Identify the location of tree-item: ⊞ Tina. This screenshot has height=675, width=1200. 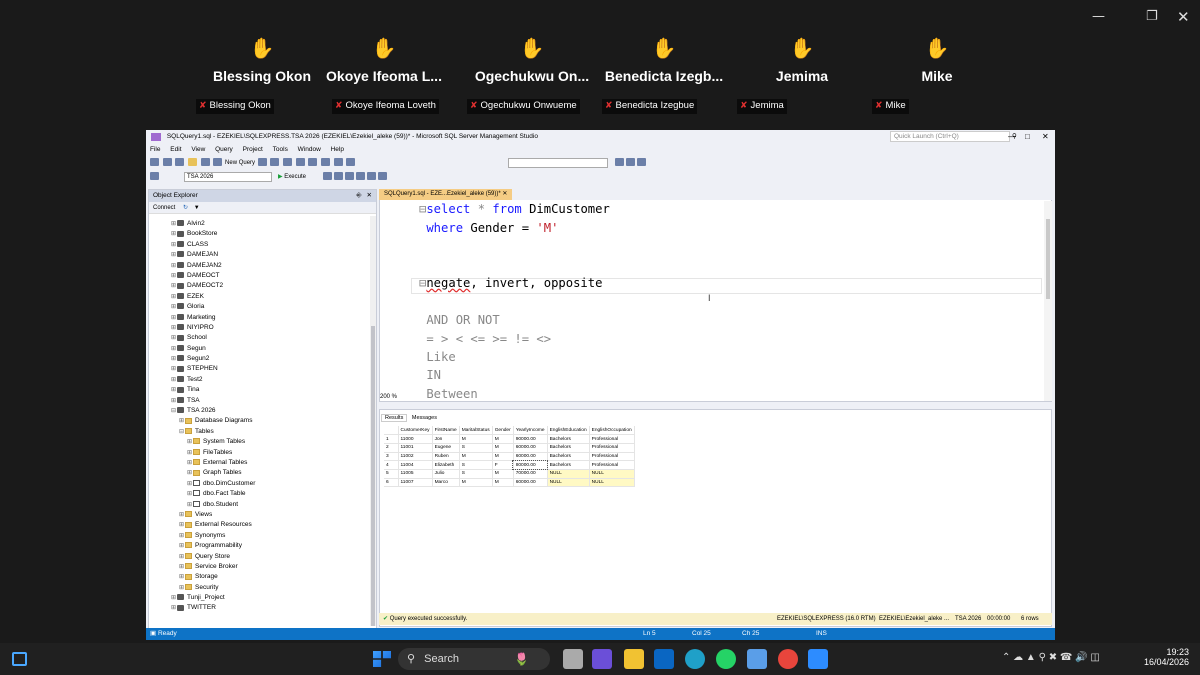
(262, 390).